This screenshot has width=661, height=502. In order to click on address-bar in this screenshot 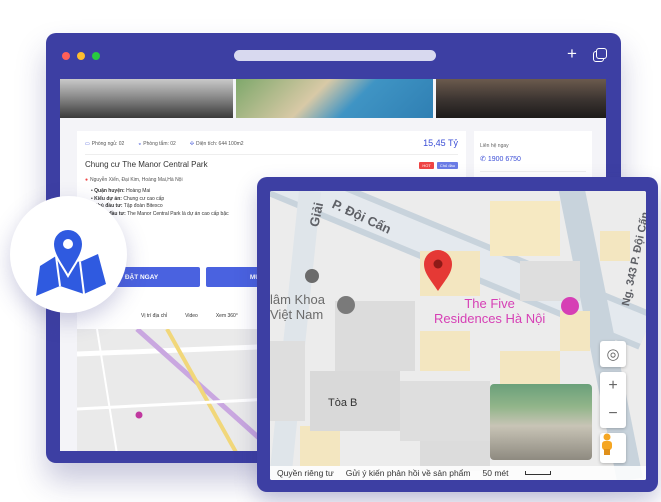, I will do `click(335, 55)`.